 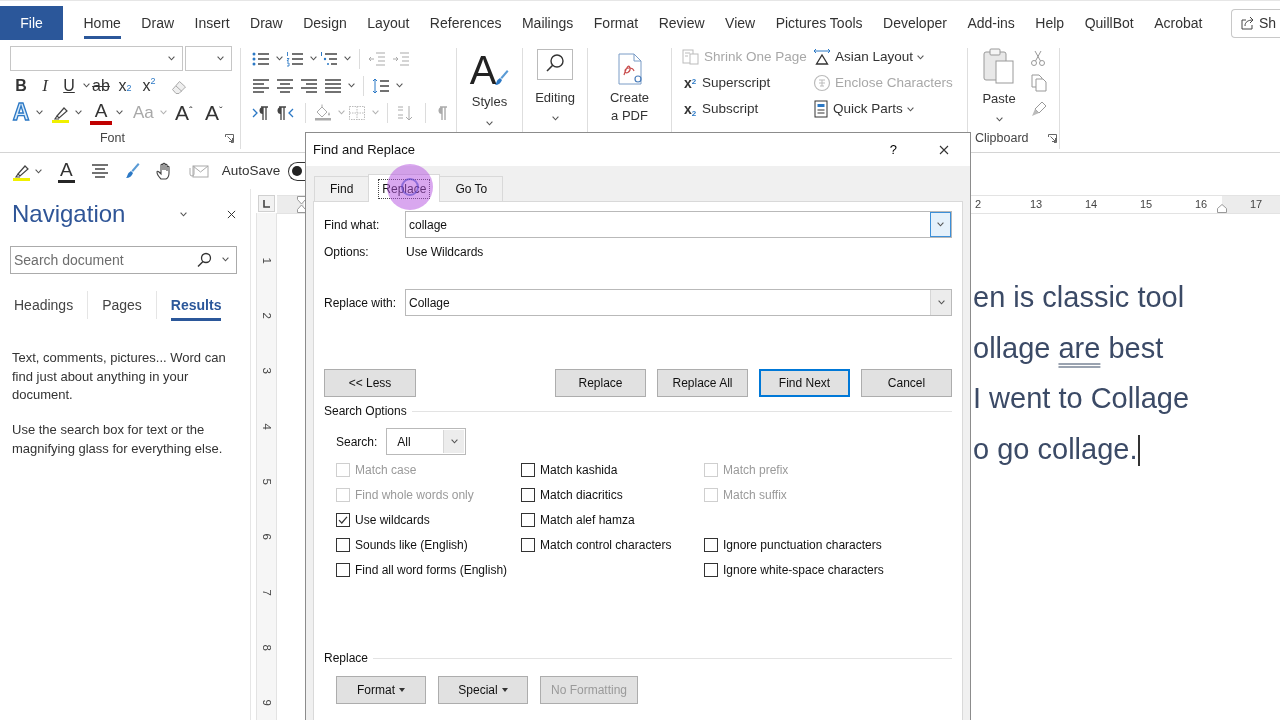 I want to click on search-field: Search document, so click(x=123, y=260).